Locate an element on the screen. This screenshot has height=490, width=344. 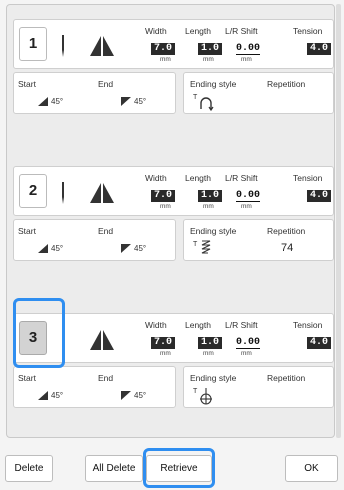
all-delete-button: All Delete is located at coordinates (114, 468).